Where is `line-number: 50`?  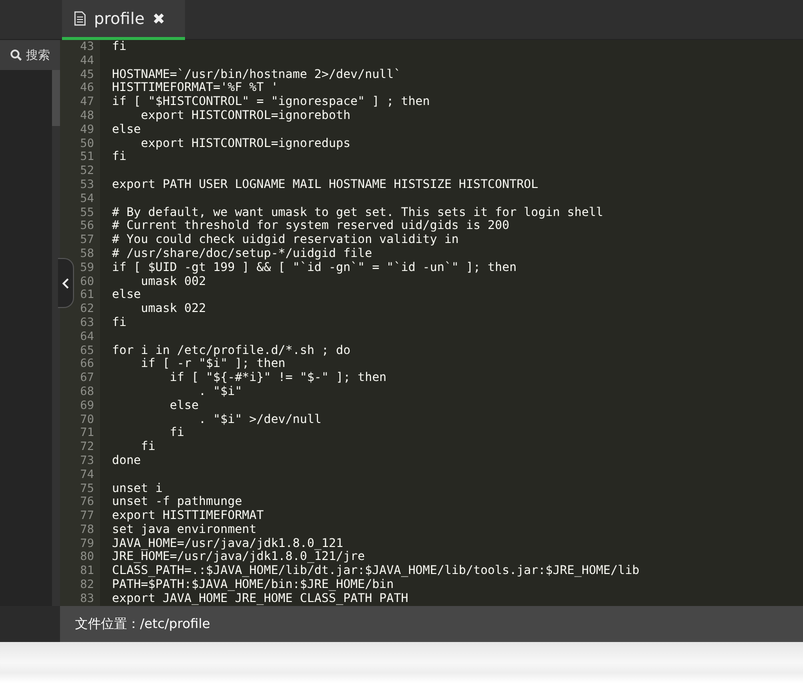
line-number: 50 is located at coordinates (87, 143).